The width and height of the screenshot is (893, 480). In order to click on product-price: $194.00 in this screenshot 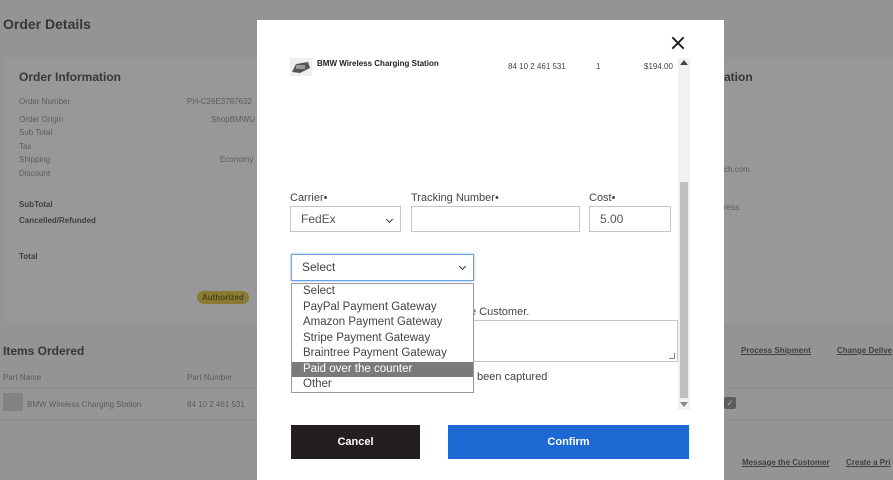, I will do `click(658, 66)`.